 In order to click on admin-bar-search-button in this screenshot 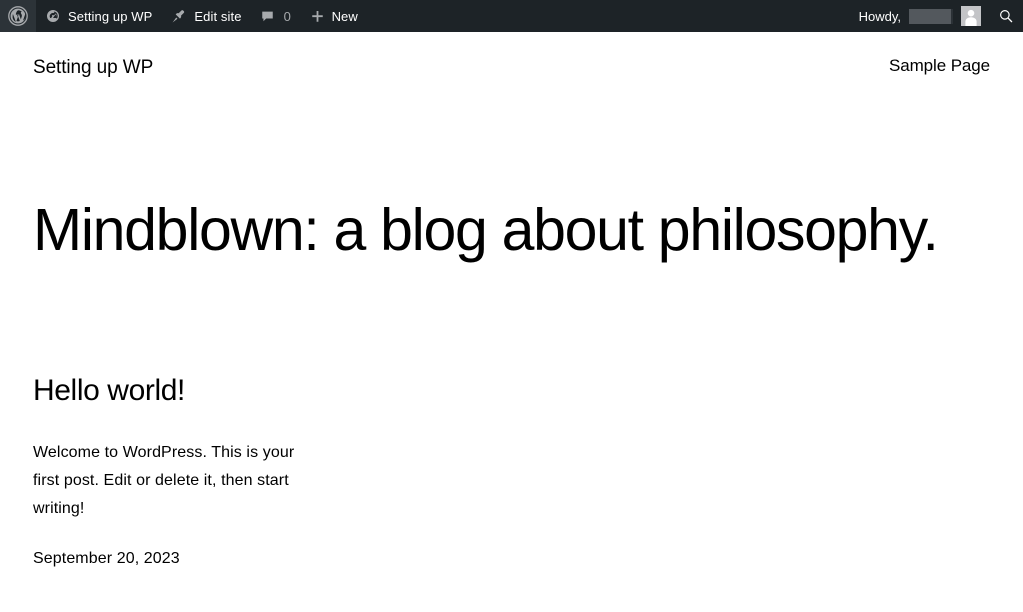, I will do `click(1006, 16)`.